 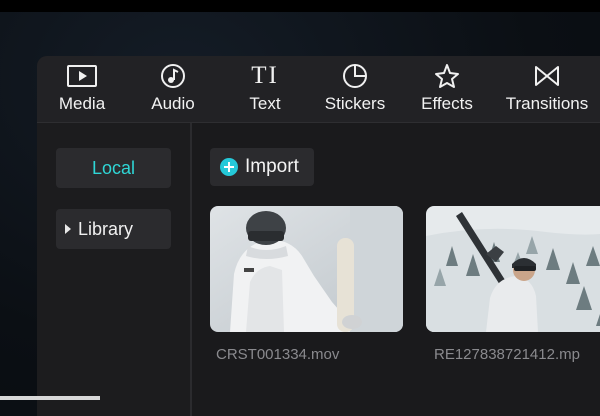 I want to click on import-button: Import, so click(x=262, y=167).